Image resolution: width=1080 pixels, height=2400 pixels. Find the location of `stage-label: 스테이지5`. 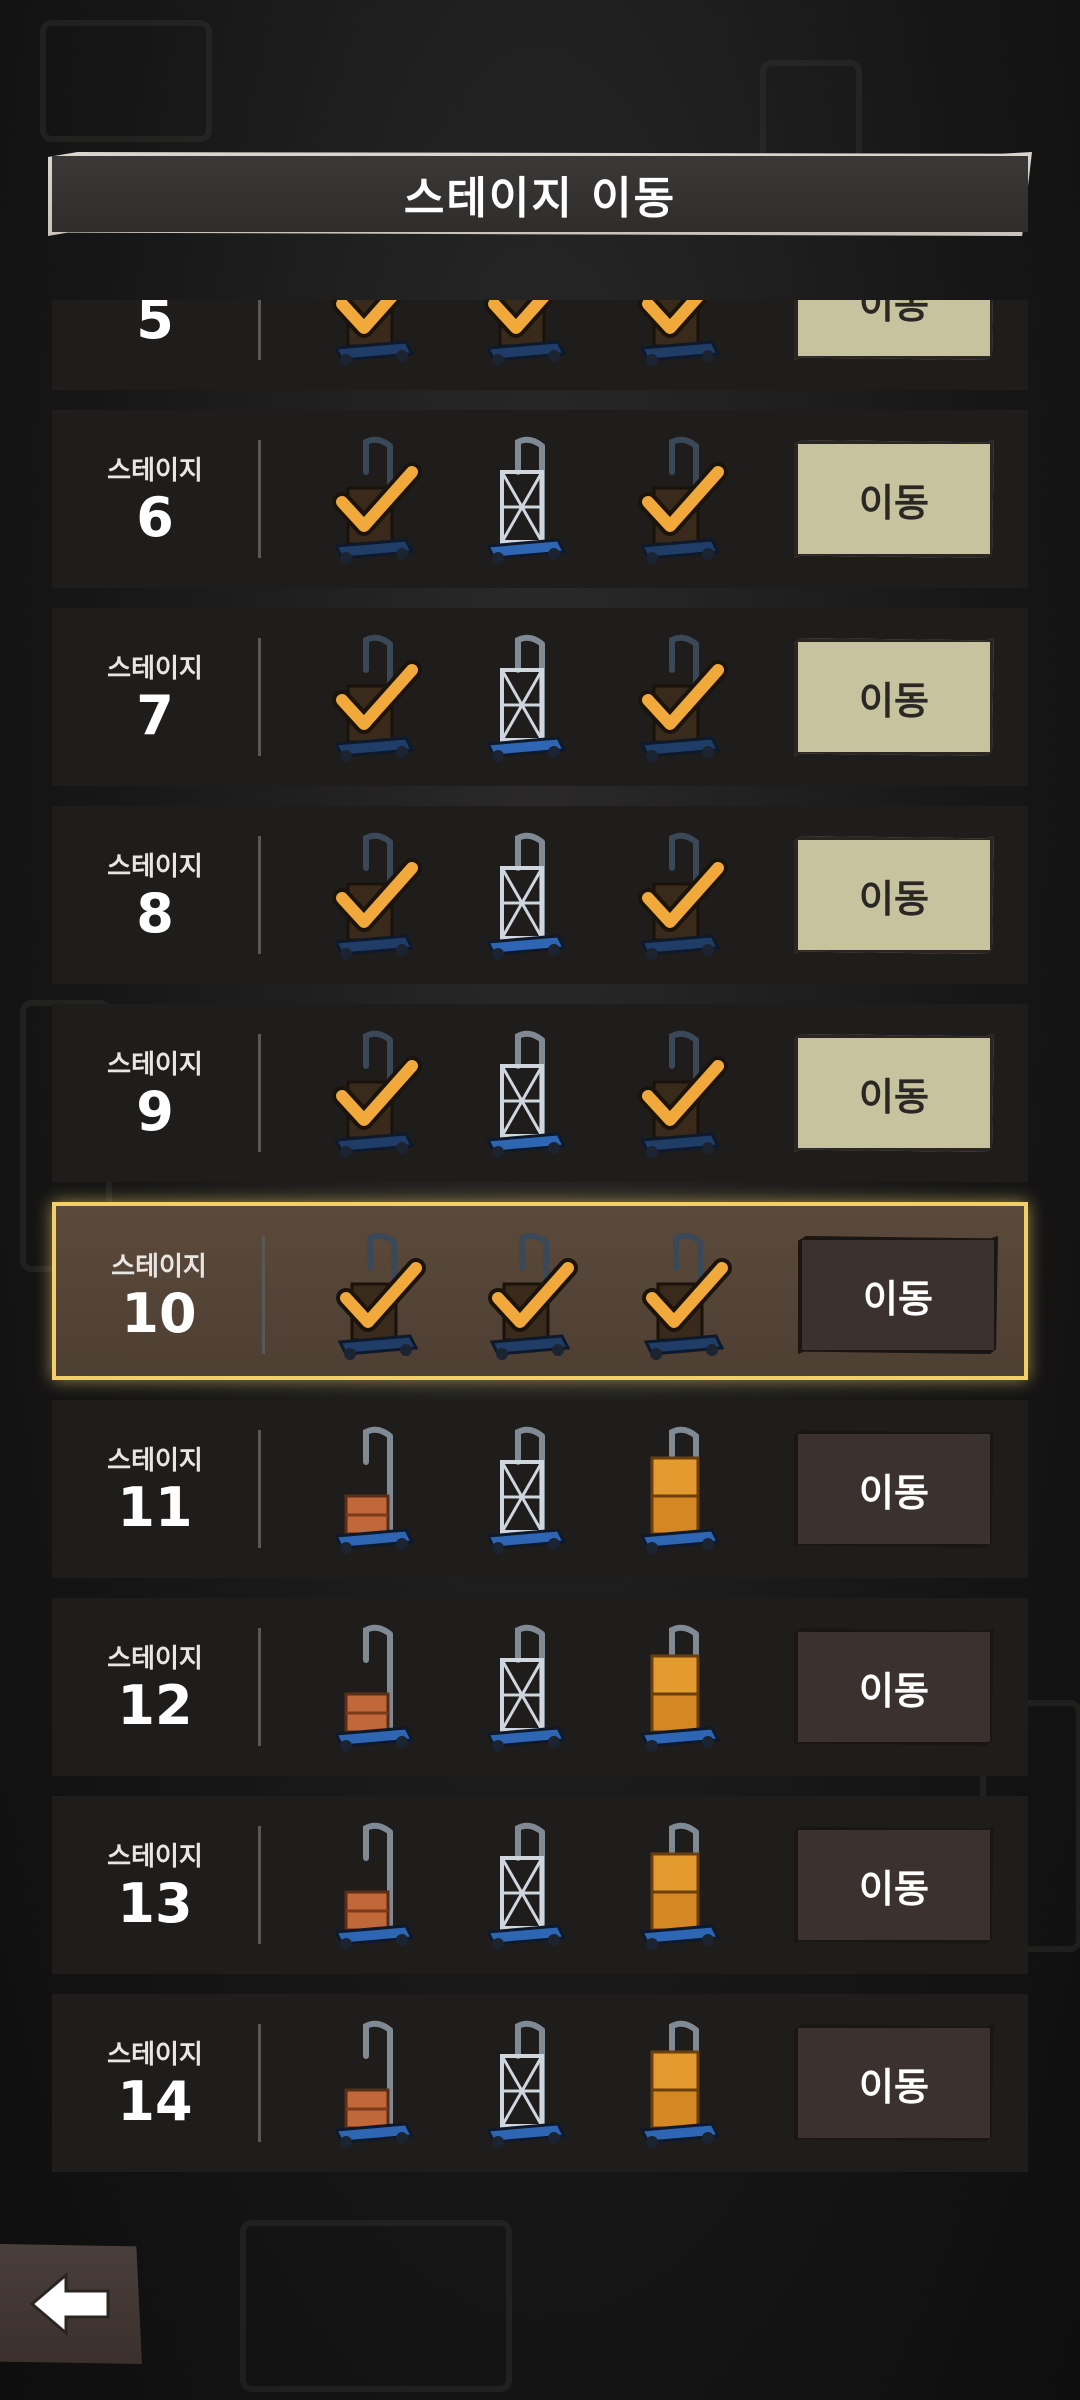

stage-label: 스테이지5 is located at coordinates (155, 325).